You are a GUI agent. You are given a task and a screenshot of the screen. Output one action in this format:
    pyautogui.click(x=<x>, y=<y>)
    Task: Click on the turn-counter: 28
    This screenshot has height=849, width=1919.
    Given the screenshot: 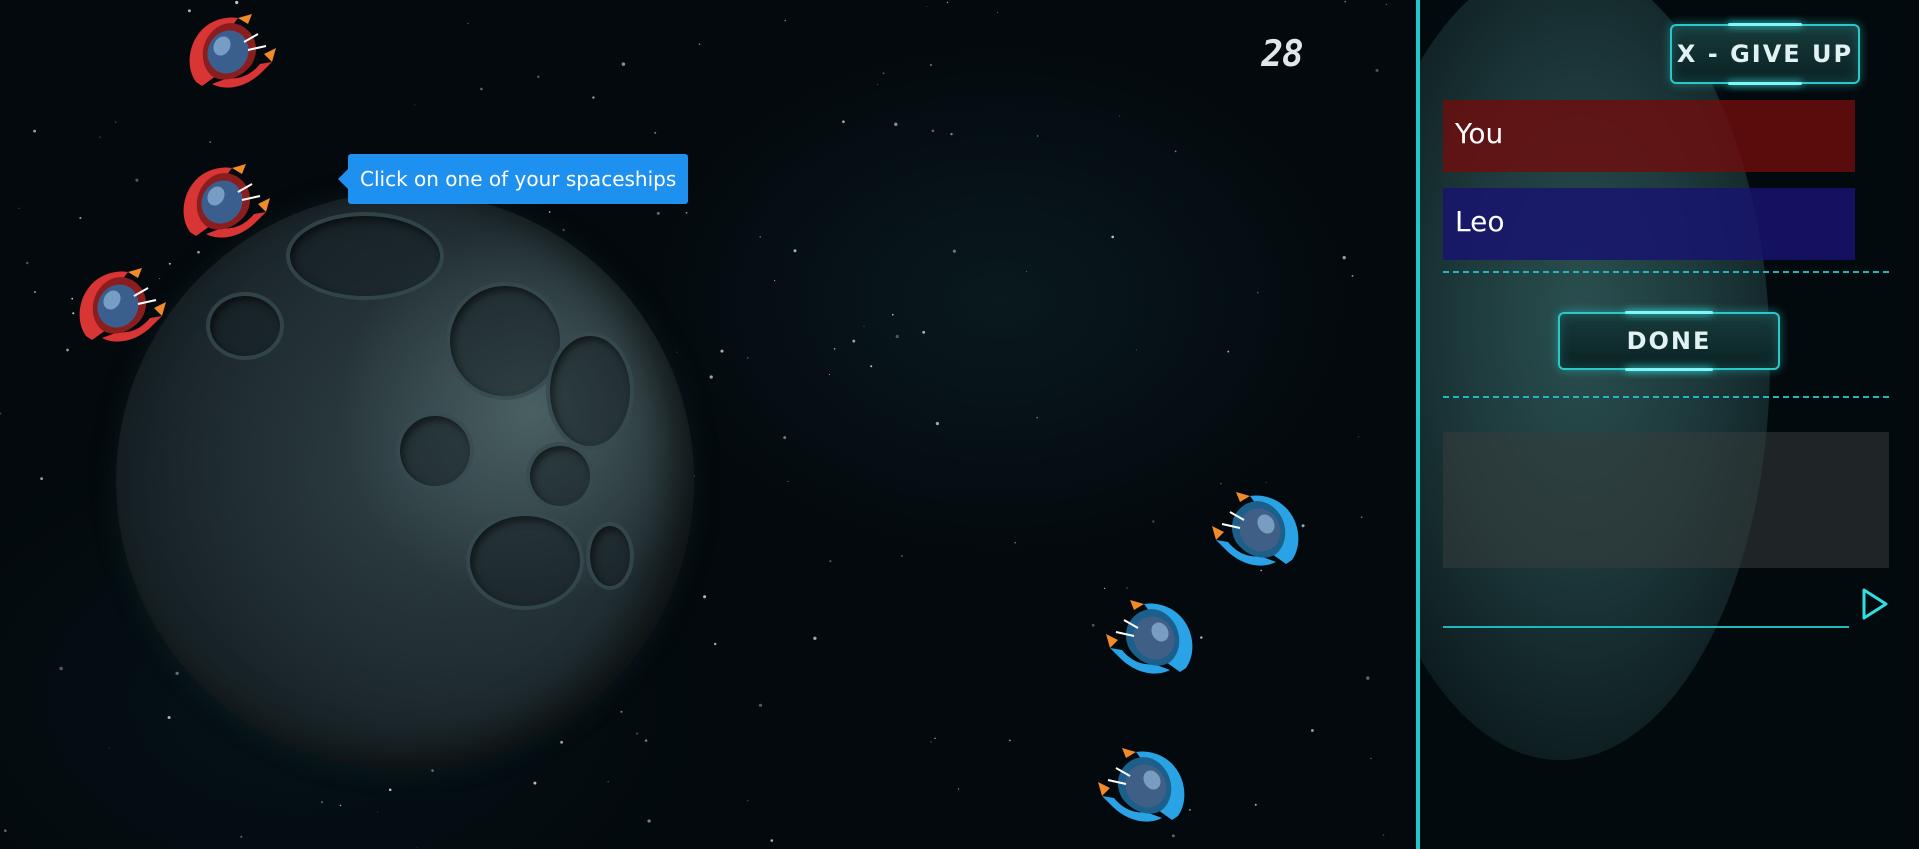 What is the action you would take?
    pyautogui.click(x=1282, y=54)
    